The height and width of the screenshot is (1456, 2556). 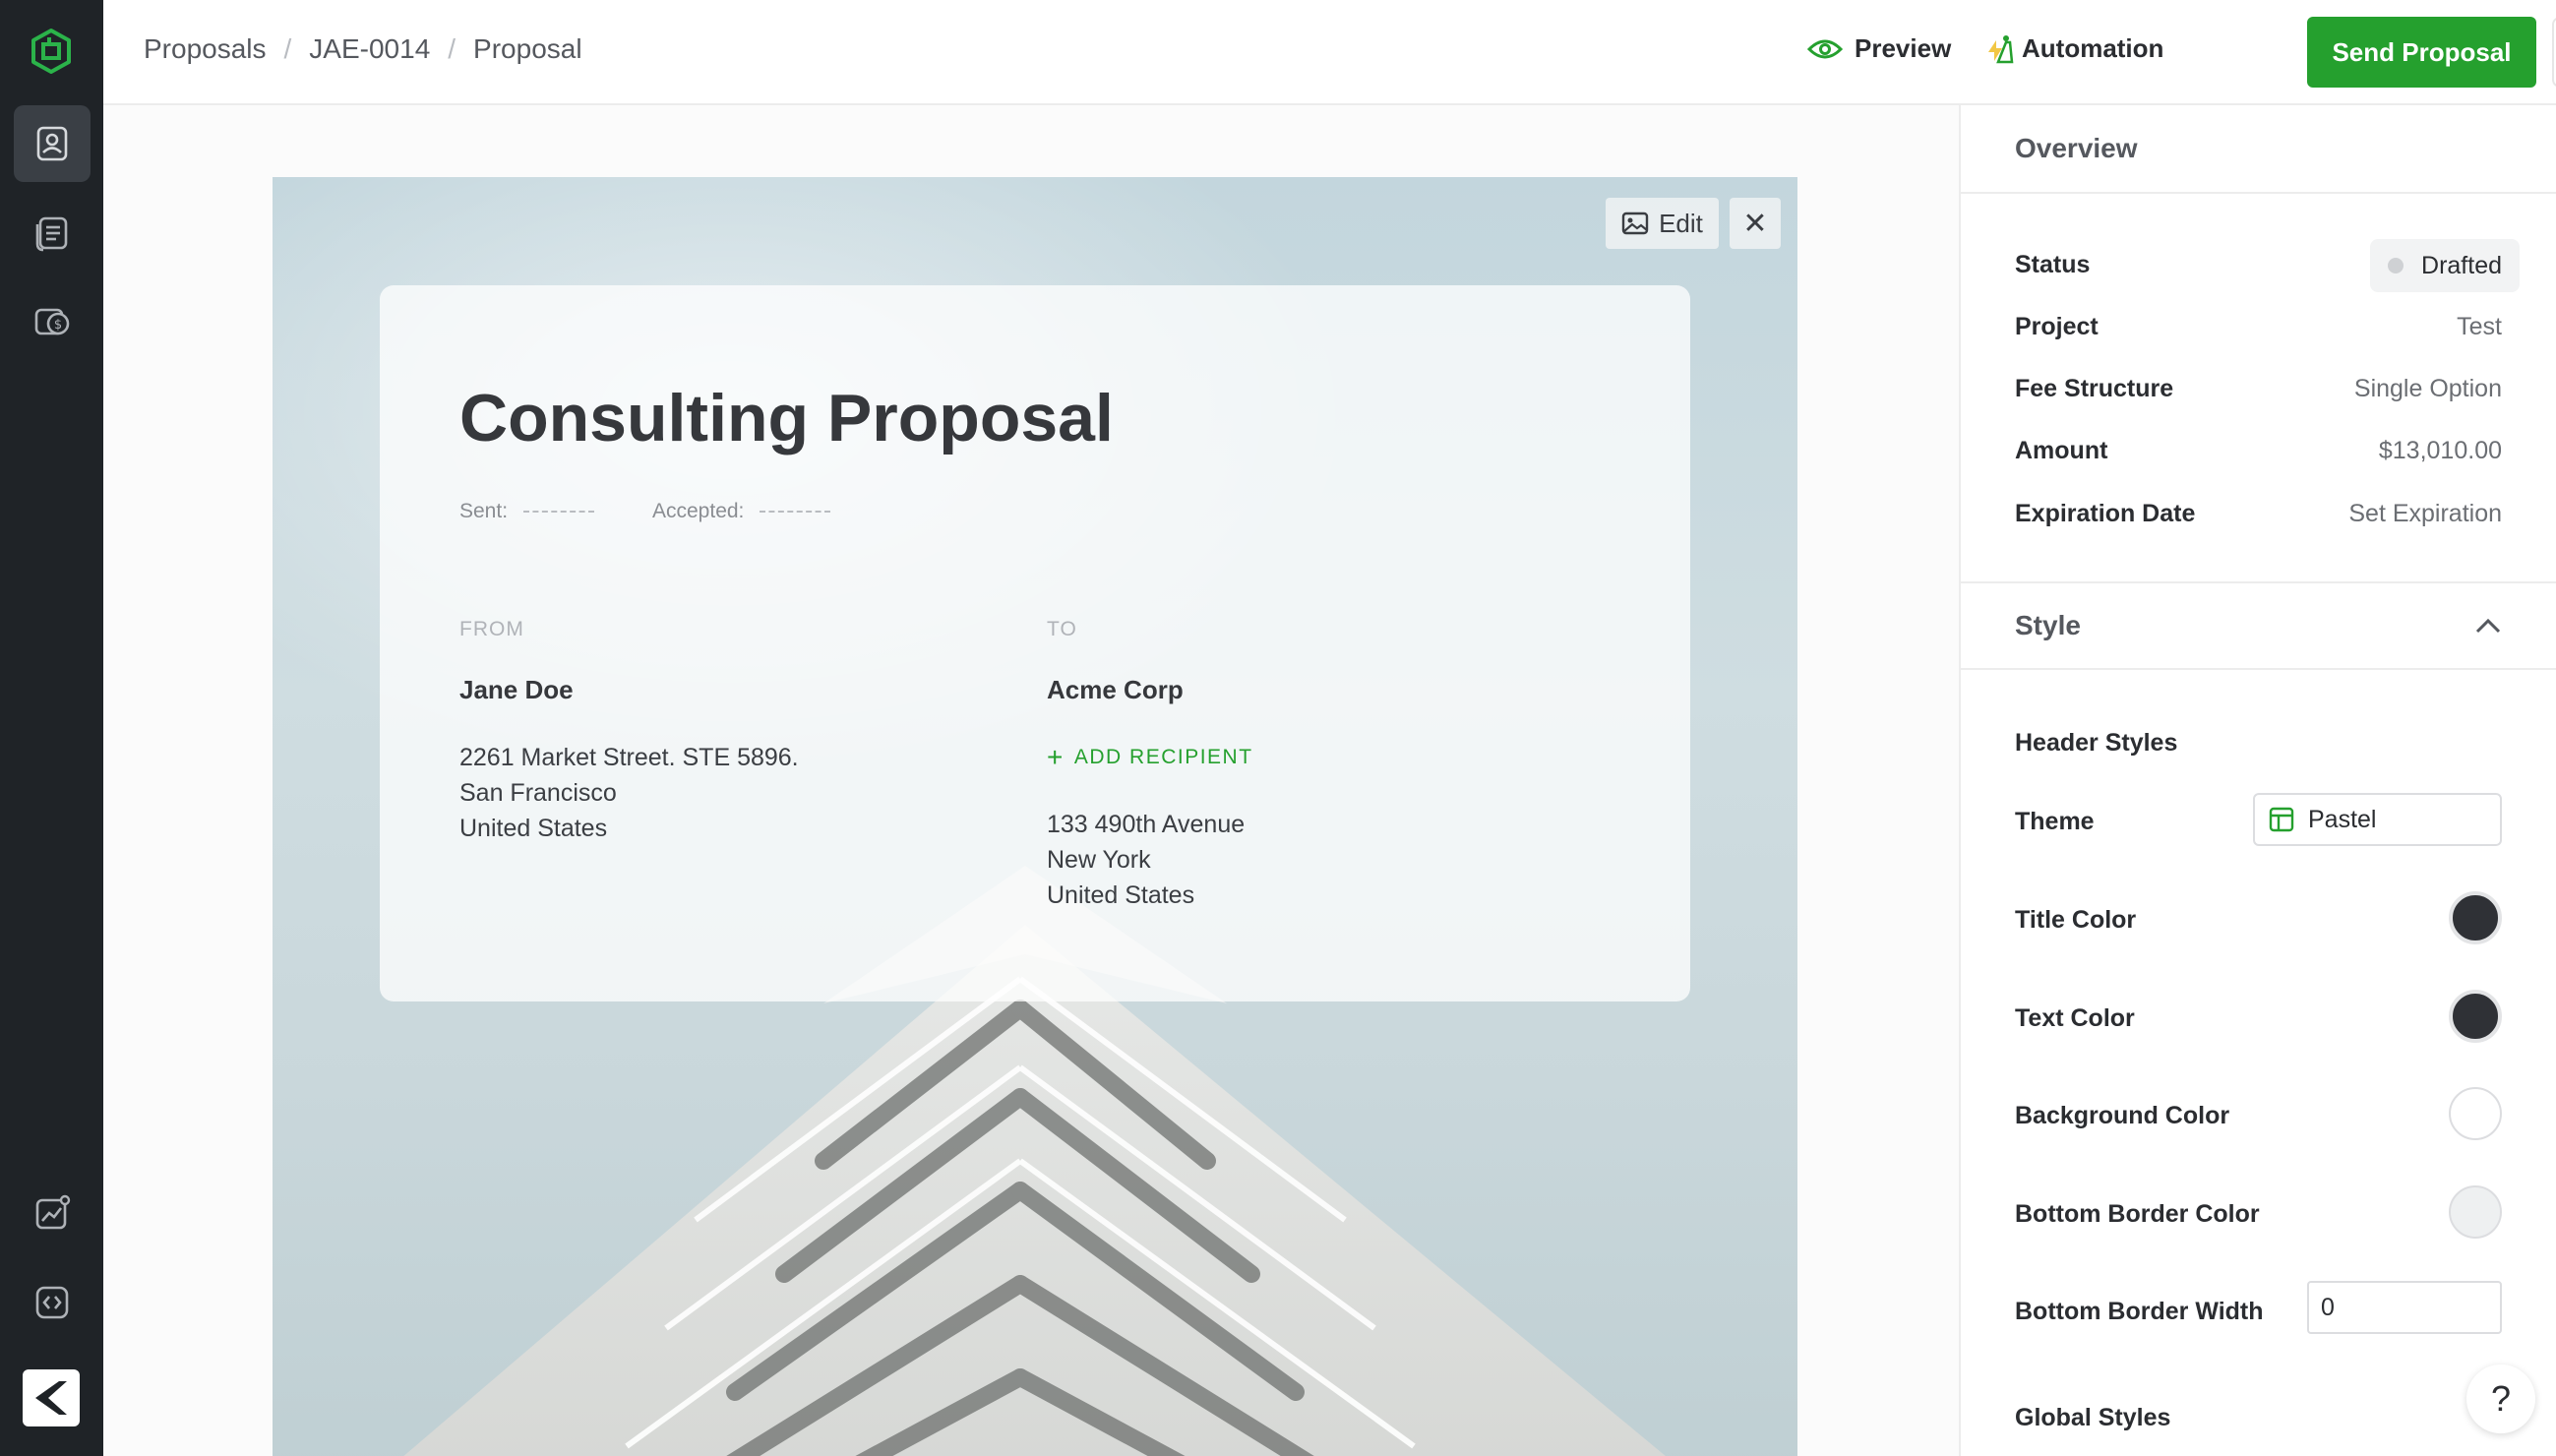 What do you see at coordinates (52, 143) in the screenshot?
I see `contacts-nav-icon` at bounding box center [52, 143].